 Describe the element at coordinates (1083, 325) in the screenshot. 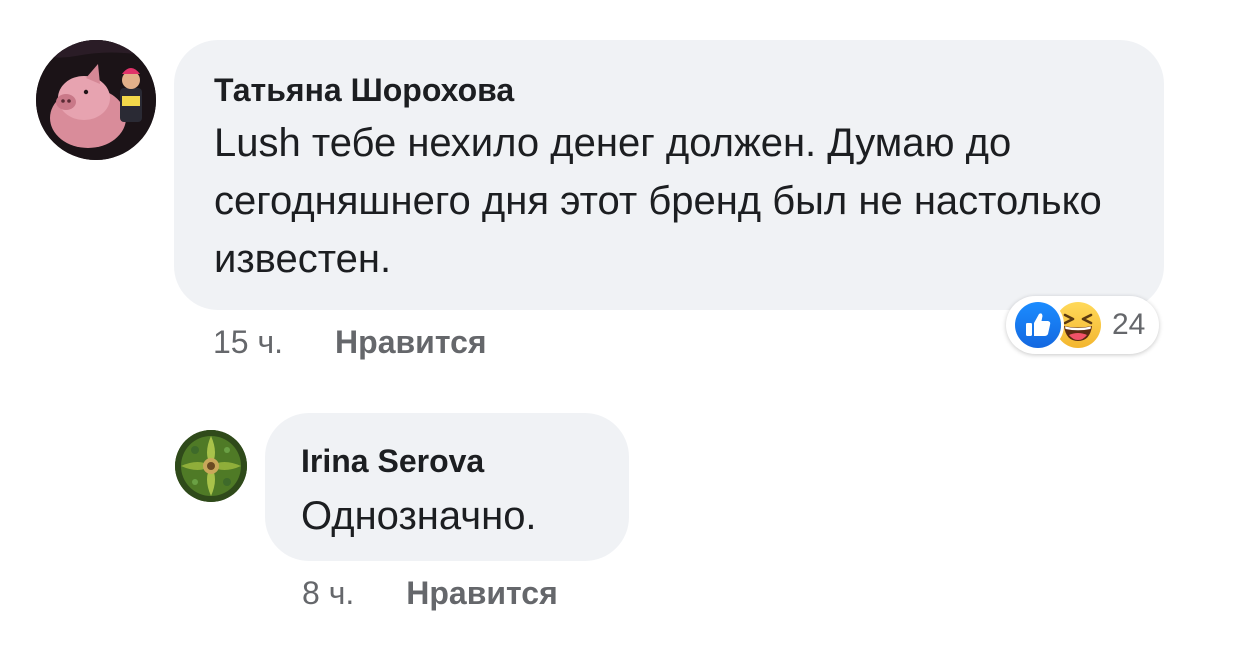

I see `reactions-summary: 24` at that location.